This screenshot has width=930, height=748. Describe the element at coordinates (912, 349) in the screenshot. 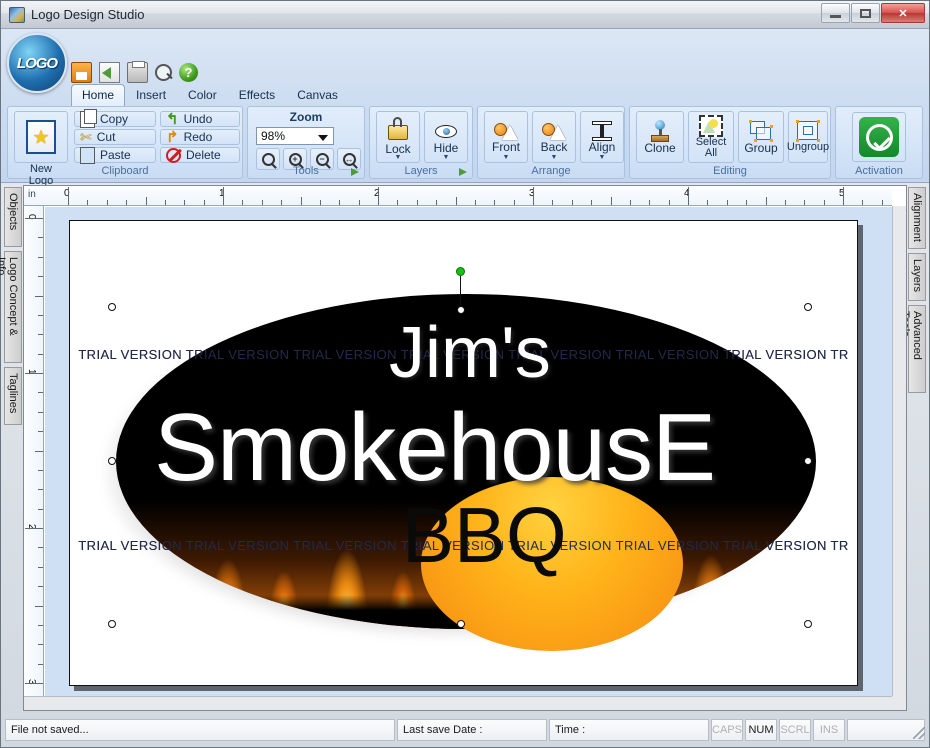

I see `sidebar-item-advanced-tools: Advanced Tools` at that location.